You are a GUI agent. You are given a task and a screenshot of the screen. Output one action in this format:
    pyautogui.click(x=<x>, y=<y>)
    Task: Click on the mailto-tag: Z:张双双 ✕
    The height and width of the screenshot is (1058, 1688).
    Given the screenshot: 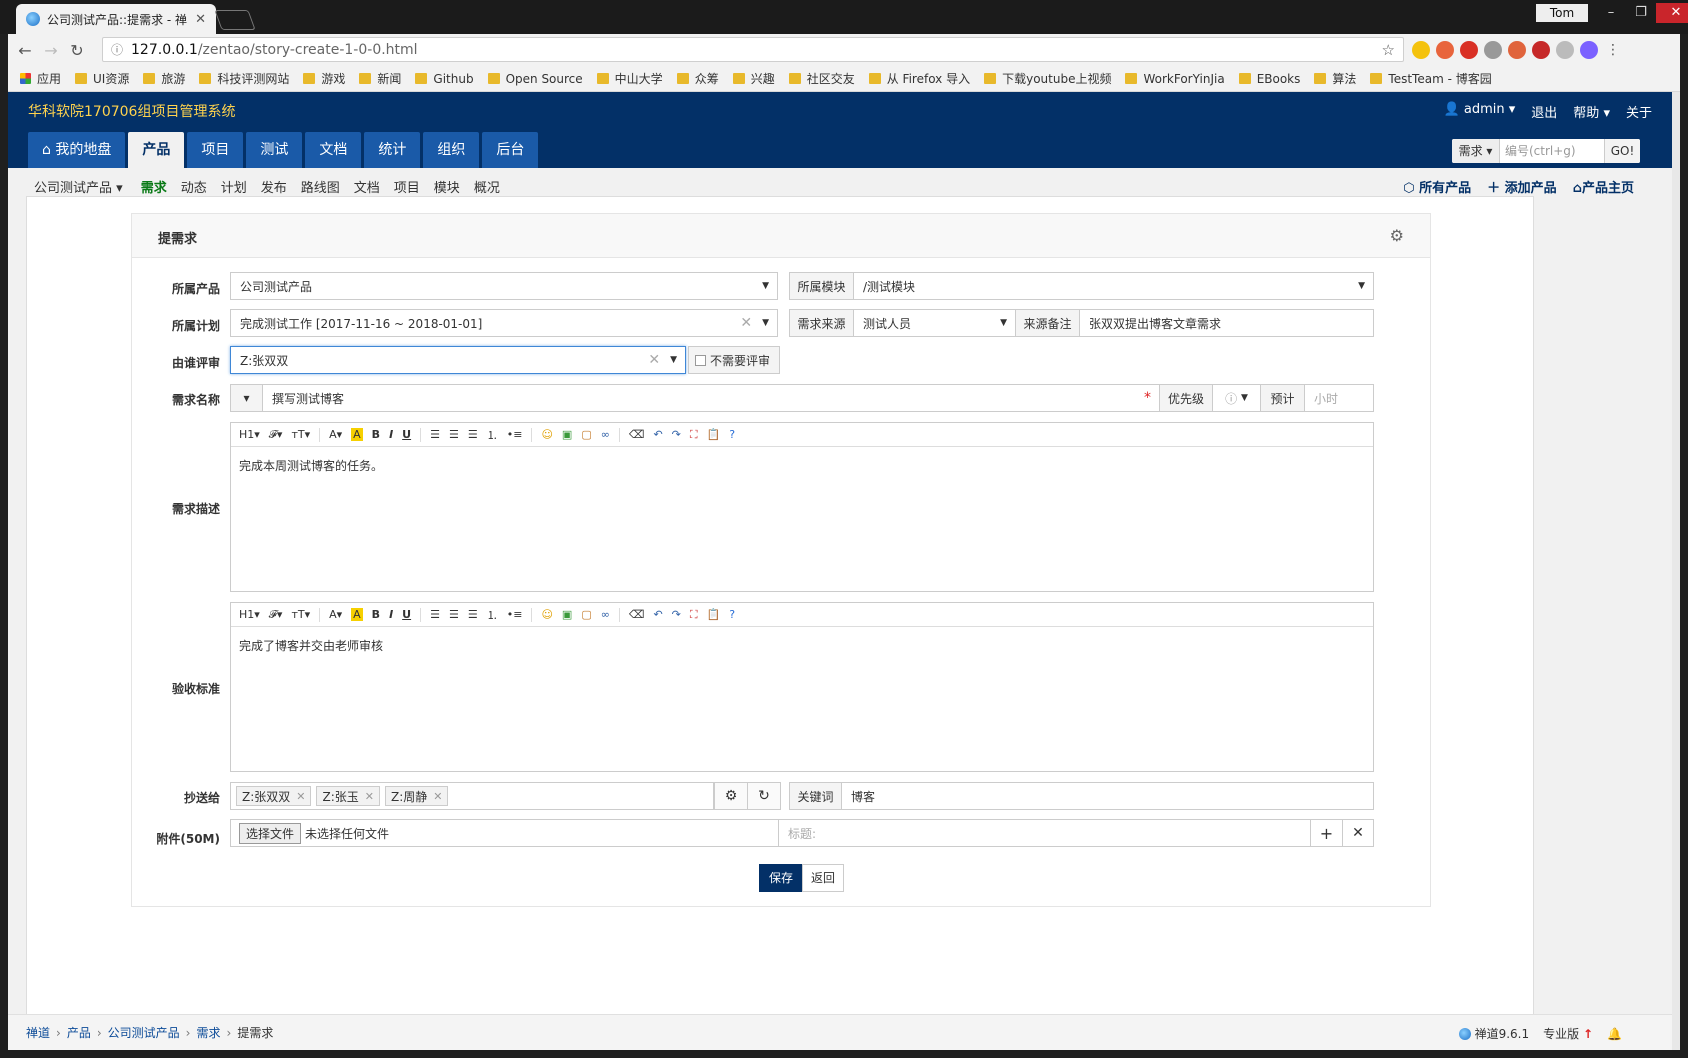 What is the action you would take?
    pyautogui.click(x=274, y=796)
    